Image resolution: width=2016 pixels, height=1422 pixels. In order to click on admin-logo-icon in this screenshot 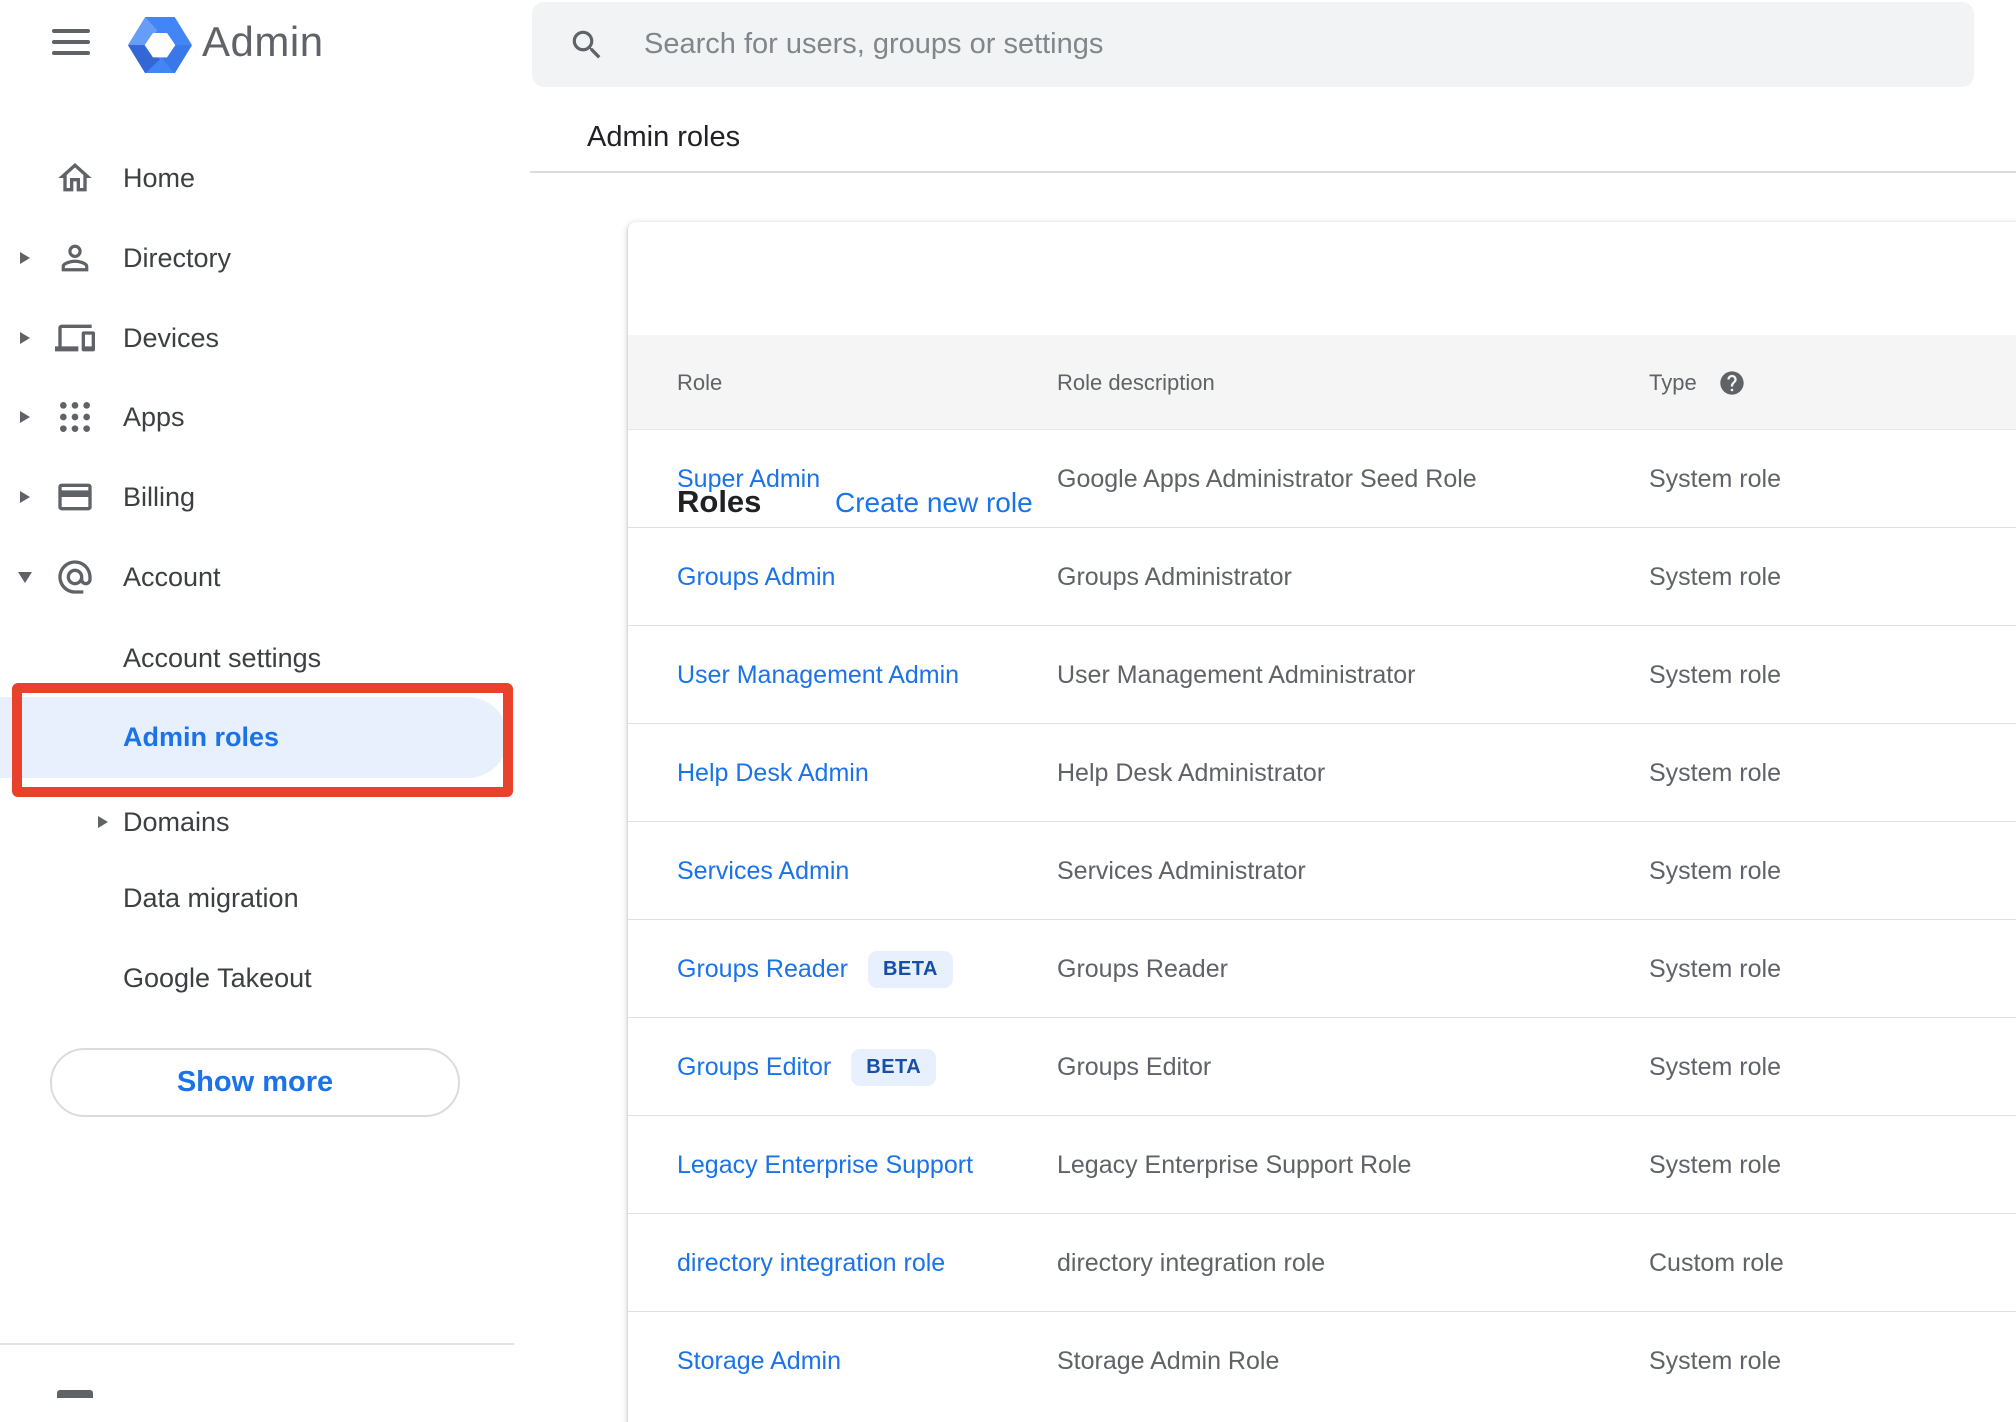, I will do `click(160, 45)`.